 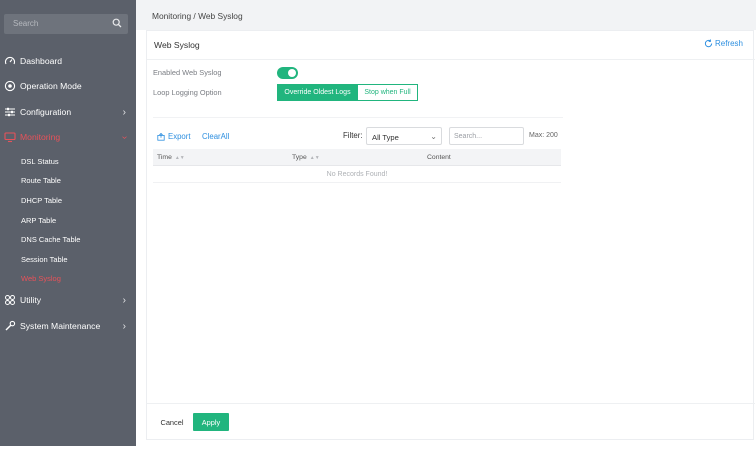 What do you see at coordinates (50, 239) in the screenshot?
I see `sidebar-subitem-dns-cache-table: DNS Cache Table` at bounding box center [50, 239].